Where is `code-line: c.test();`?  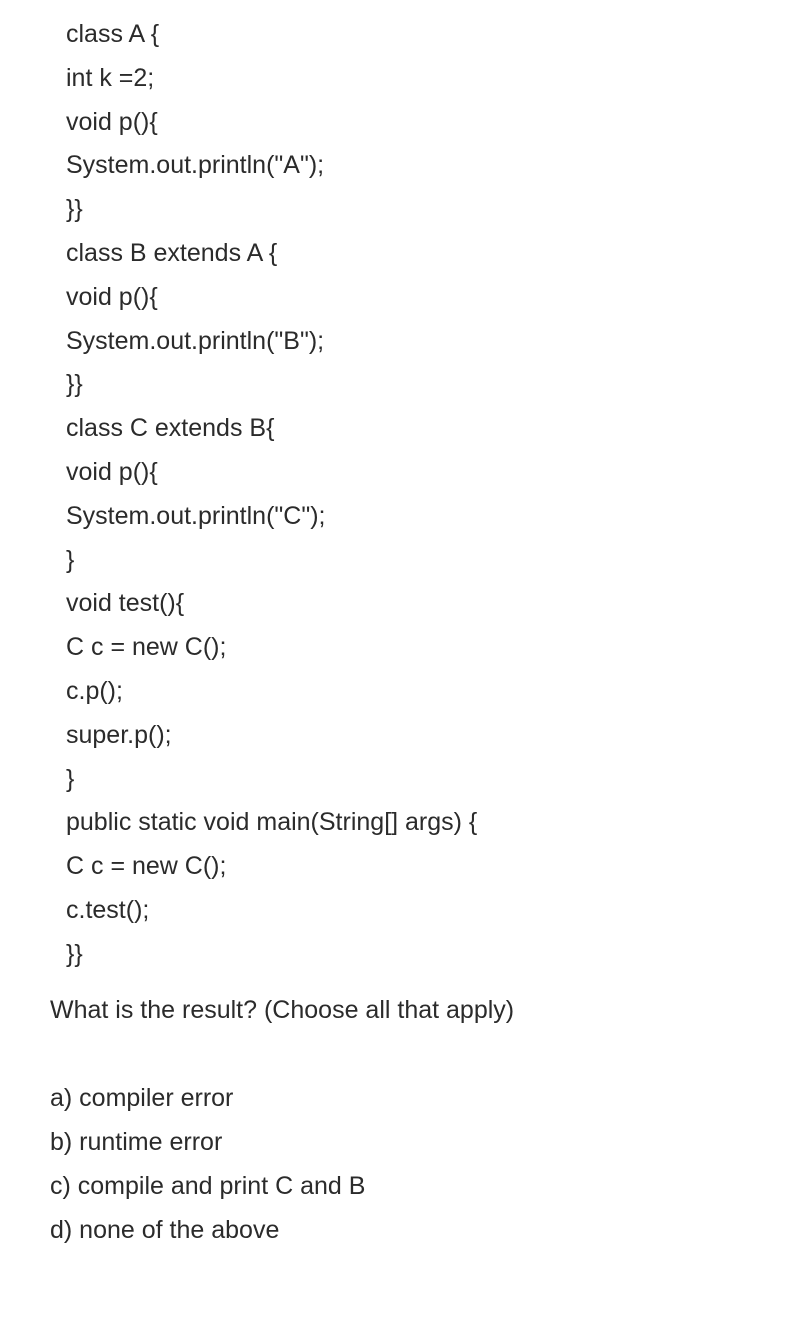 code-line: c.test(); is located at coordinates (108, 909).